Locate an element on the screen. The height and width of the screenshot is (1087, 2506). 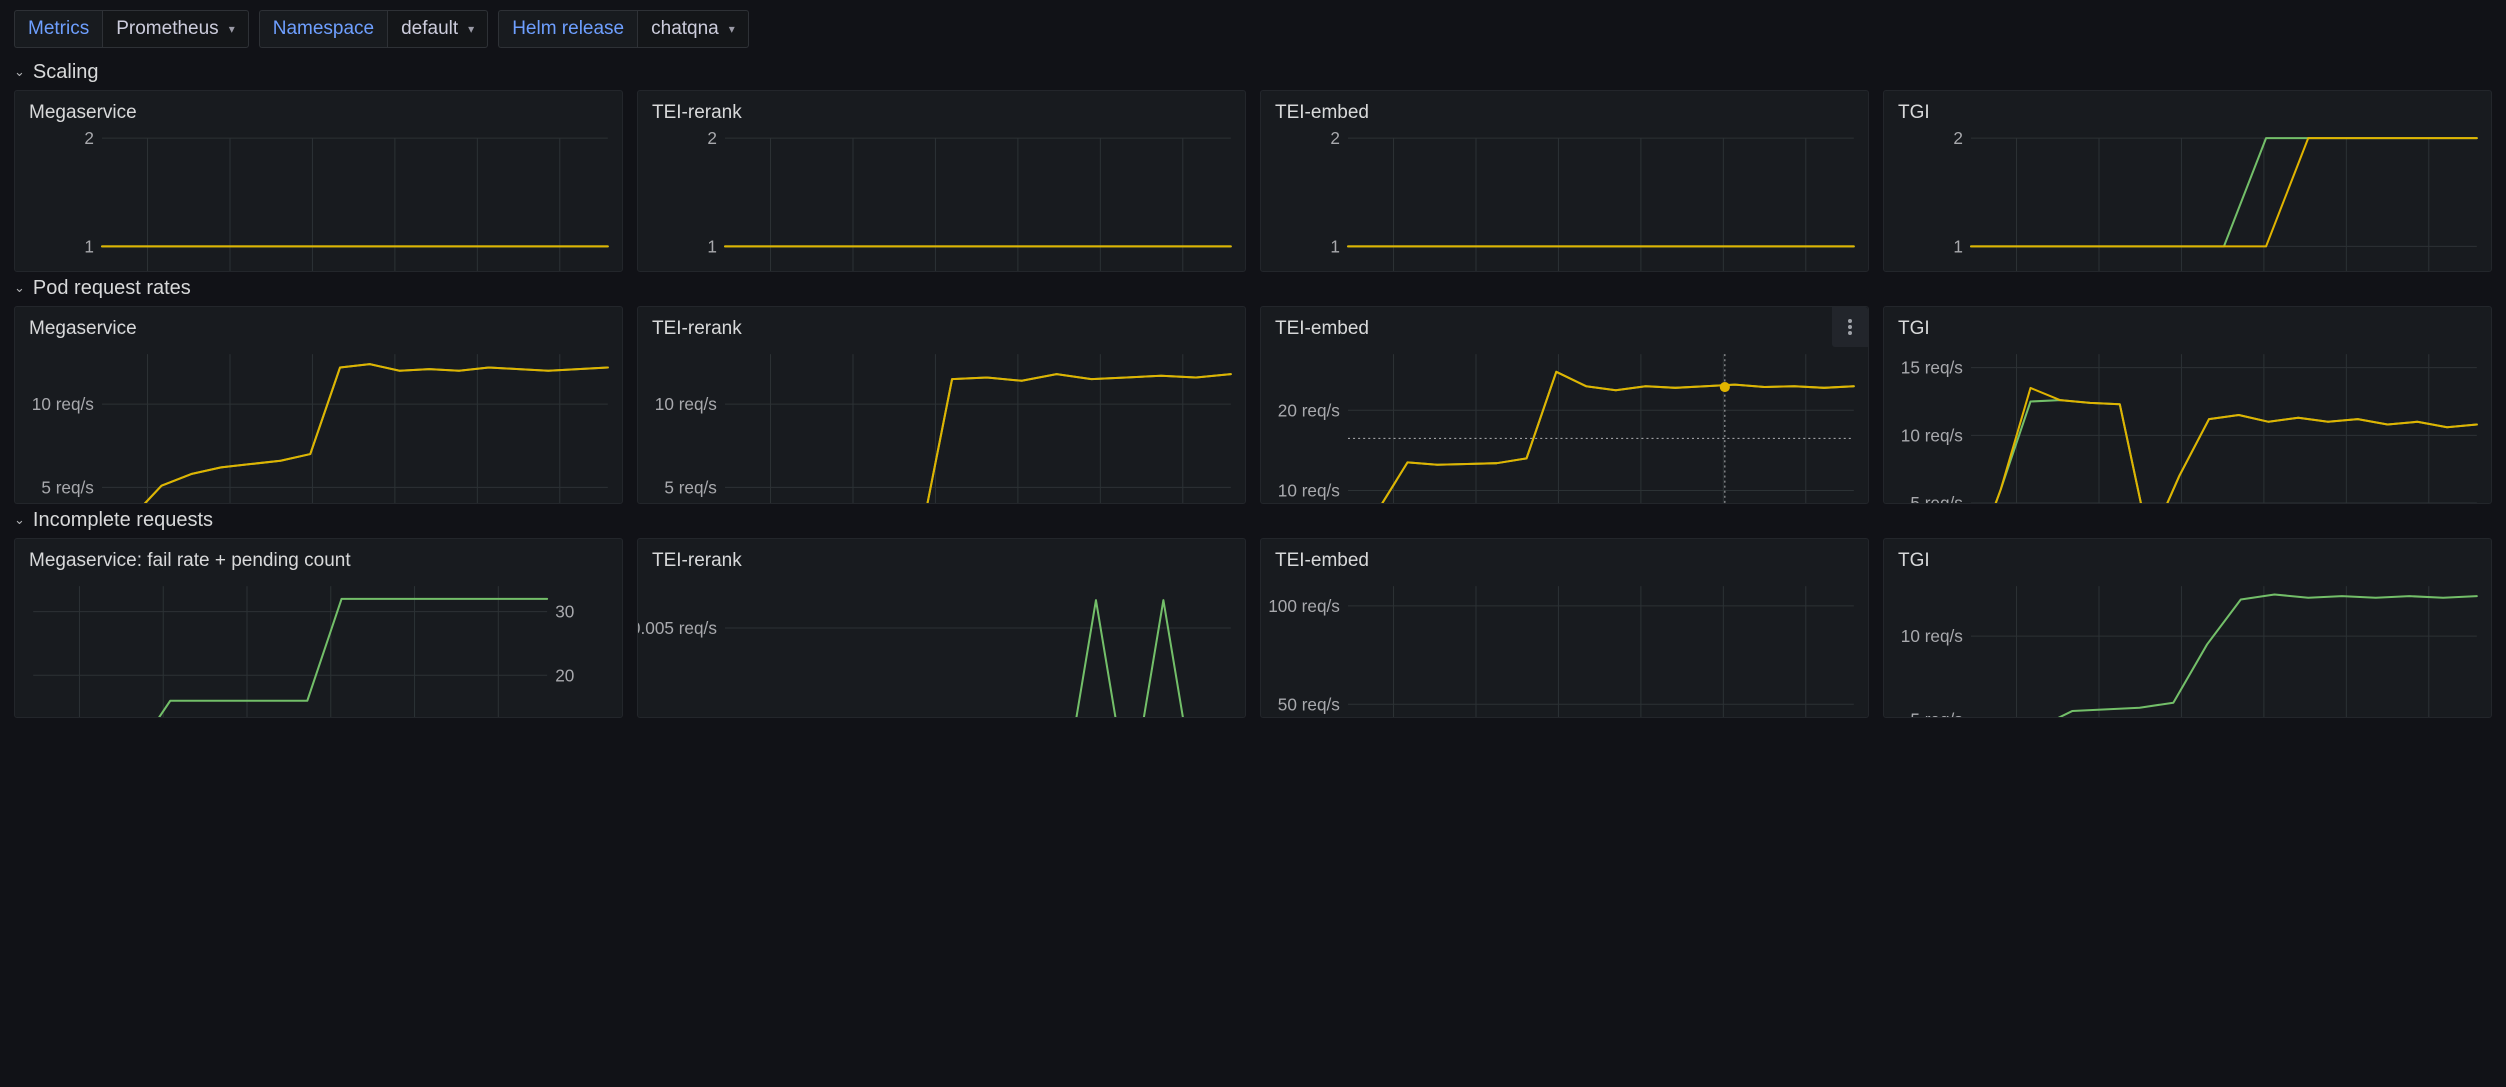
row-title-scaling: Scaling is located at coordinates (65, 71).